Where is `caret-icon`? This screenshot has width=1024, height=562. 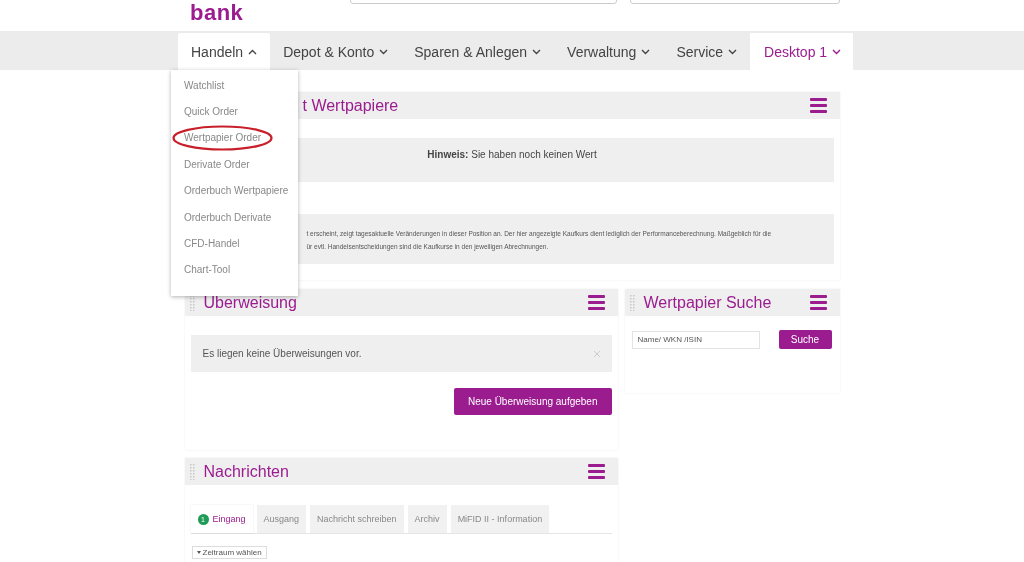
caret-icon is located at coordinates (198, 552).